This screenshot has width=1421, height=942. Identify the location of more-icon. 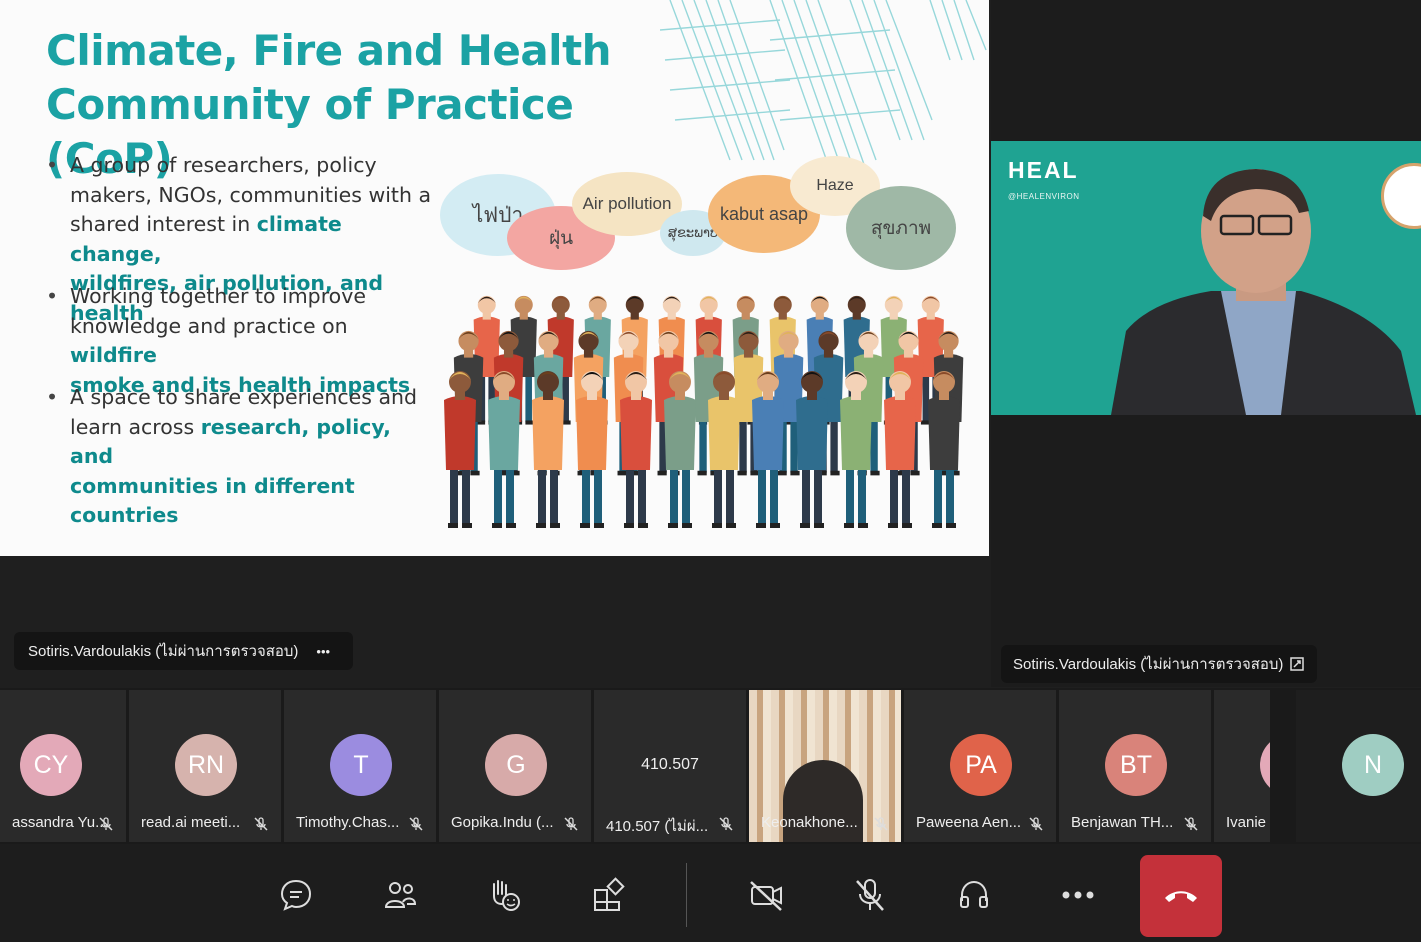
(1078, 895).